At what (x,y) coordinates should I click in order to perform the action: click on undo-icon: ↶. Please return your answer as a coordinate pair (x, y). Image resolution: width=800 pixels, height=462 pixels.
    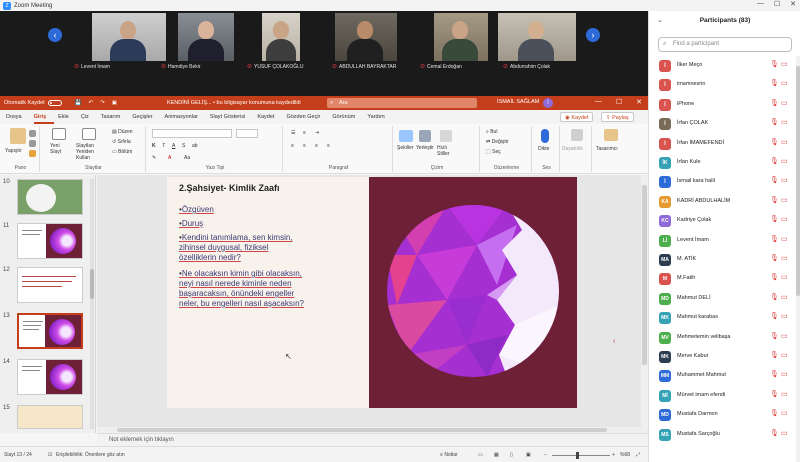
    Looking at the image, I should click on (91, 103).